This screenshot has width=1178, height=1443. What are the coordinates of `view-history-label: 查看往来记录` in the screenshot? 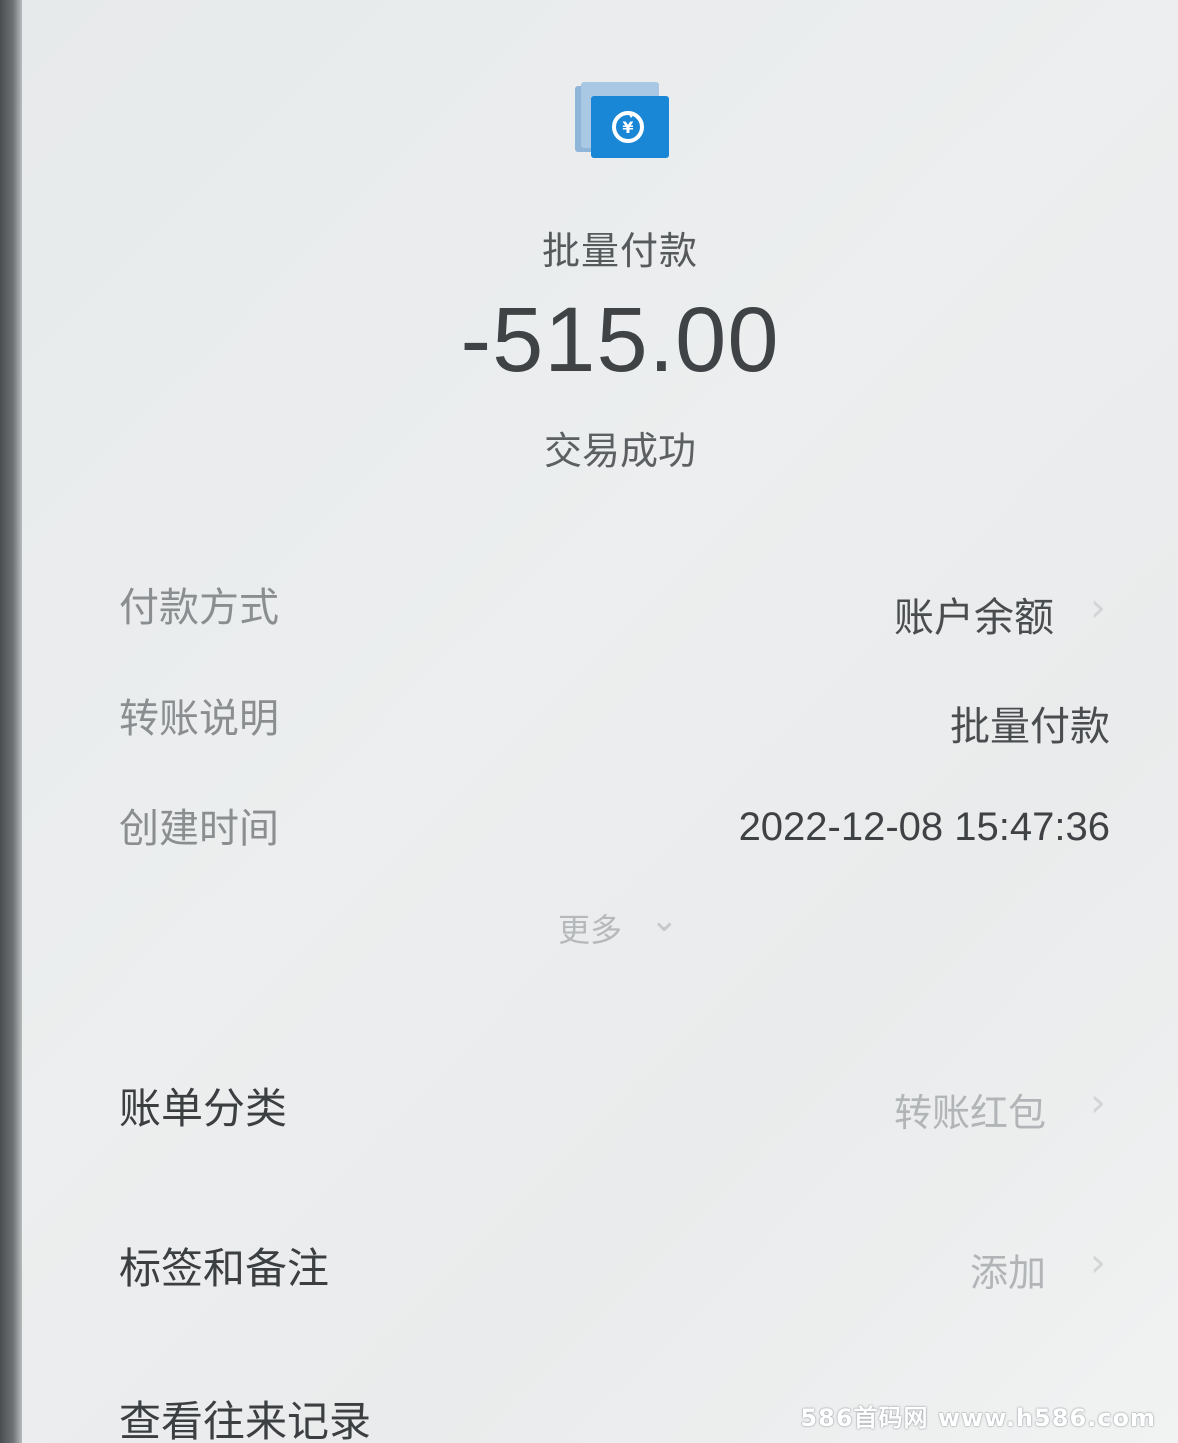 It's located at (245, 1420).